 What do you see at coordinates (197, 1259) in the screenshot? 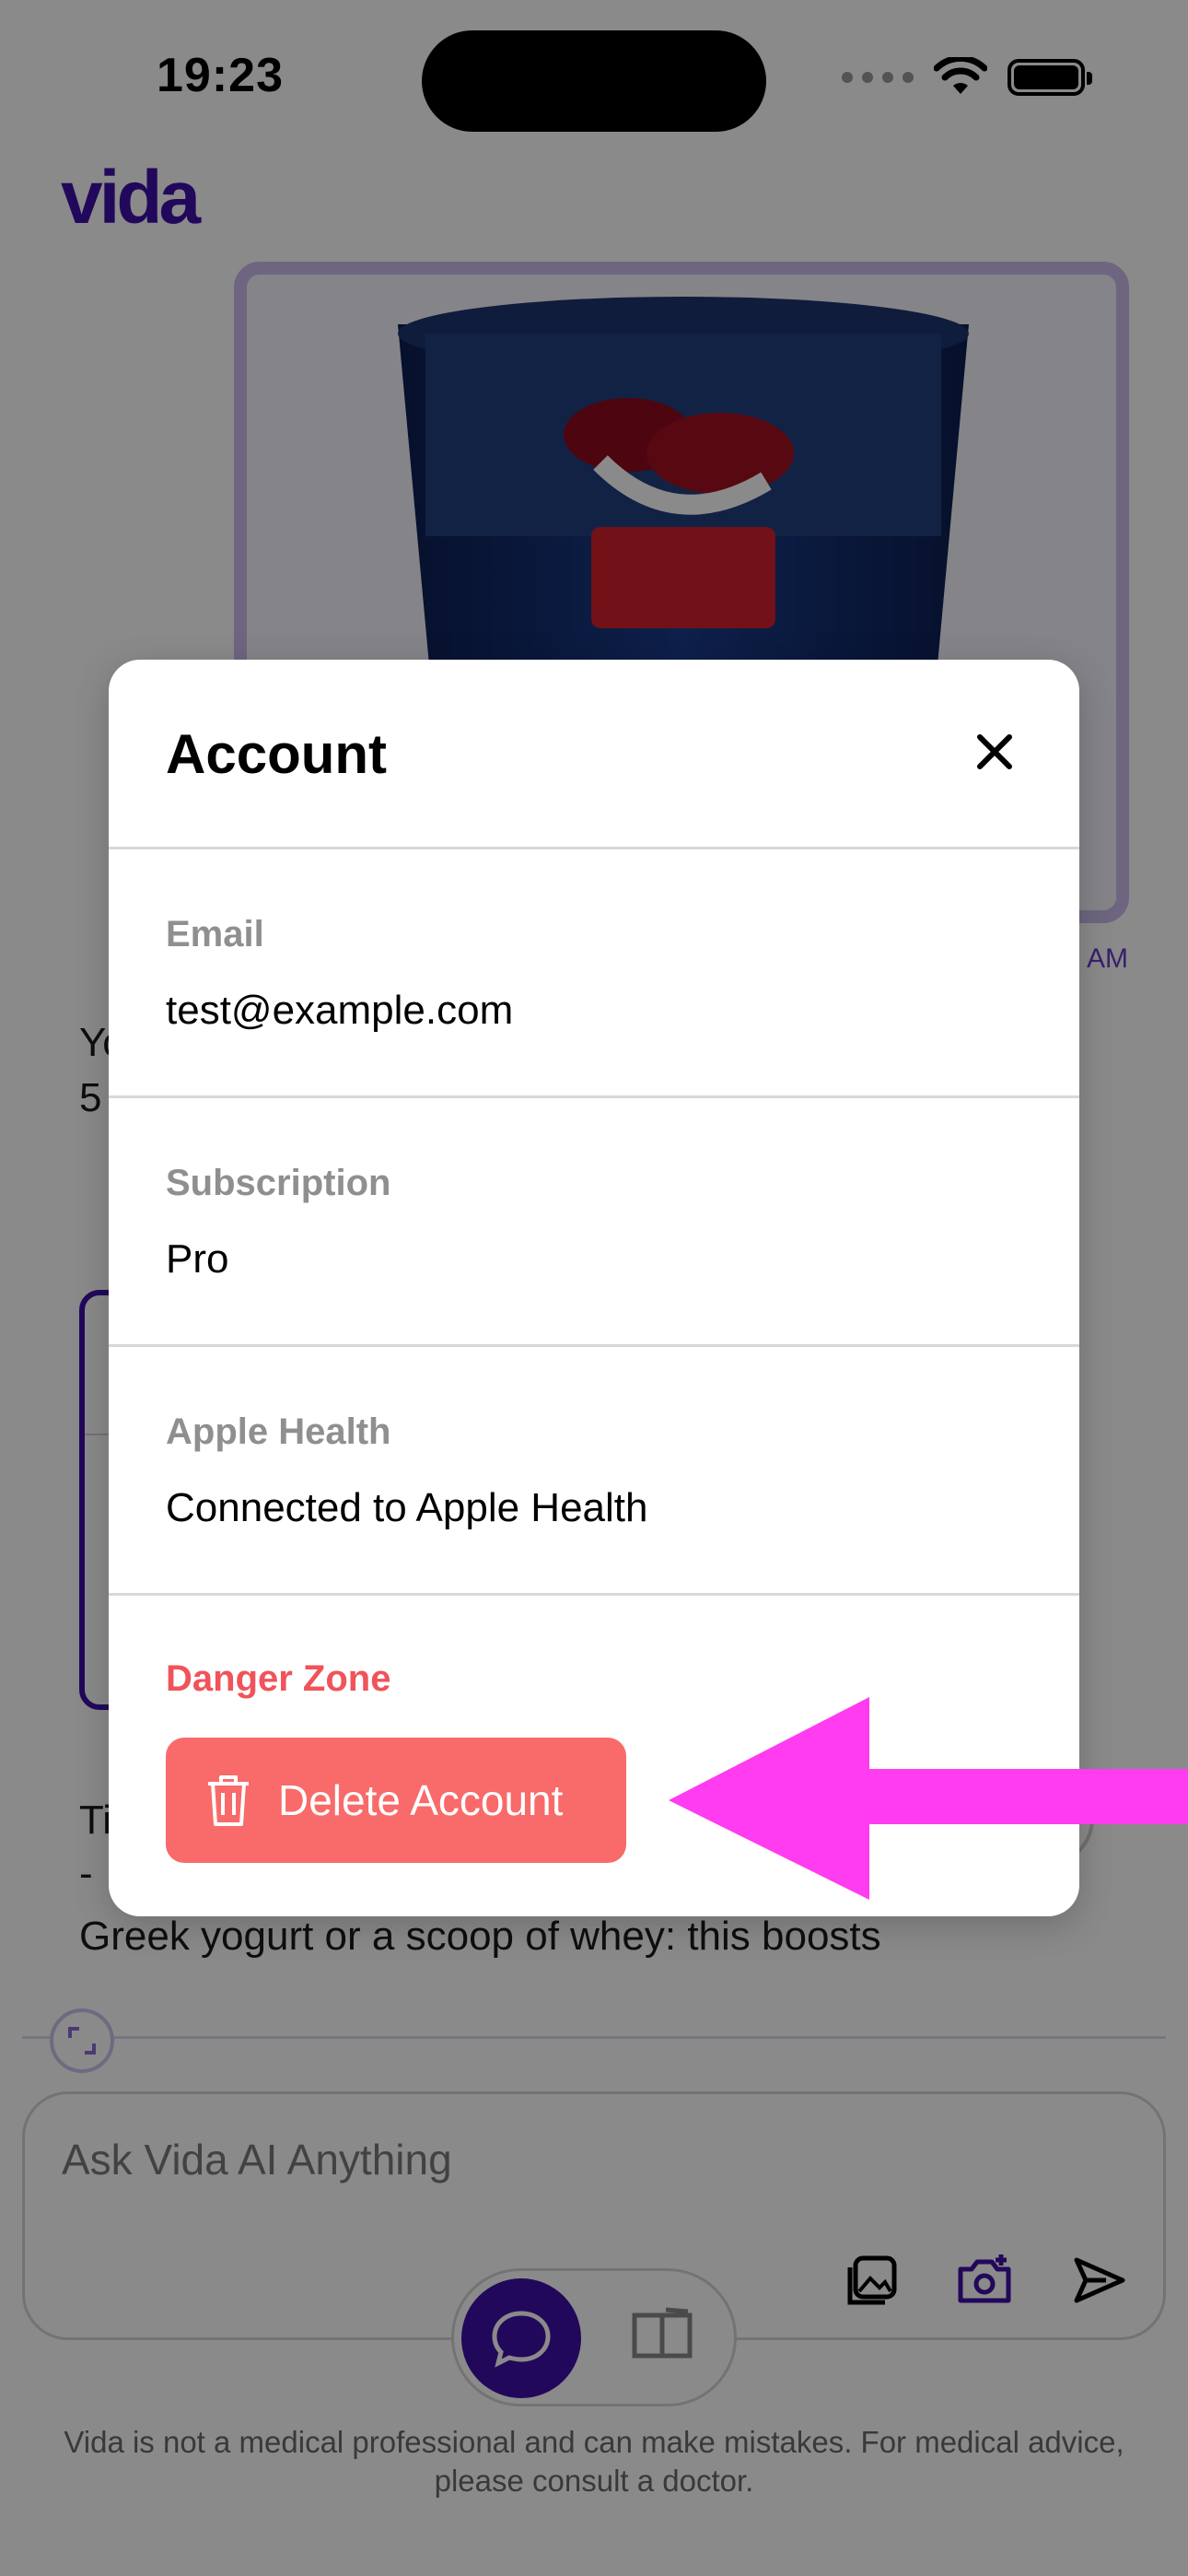
I see `subscription-value: Pro` at bounding box center [197, 1259].